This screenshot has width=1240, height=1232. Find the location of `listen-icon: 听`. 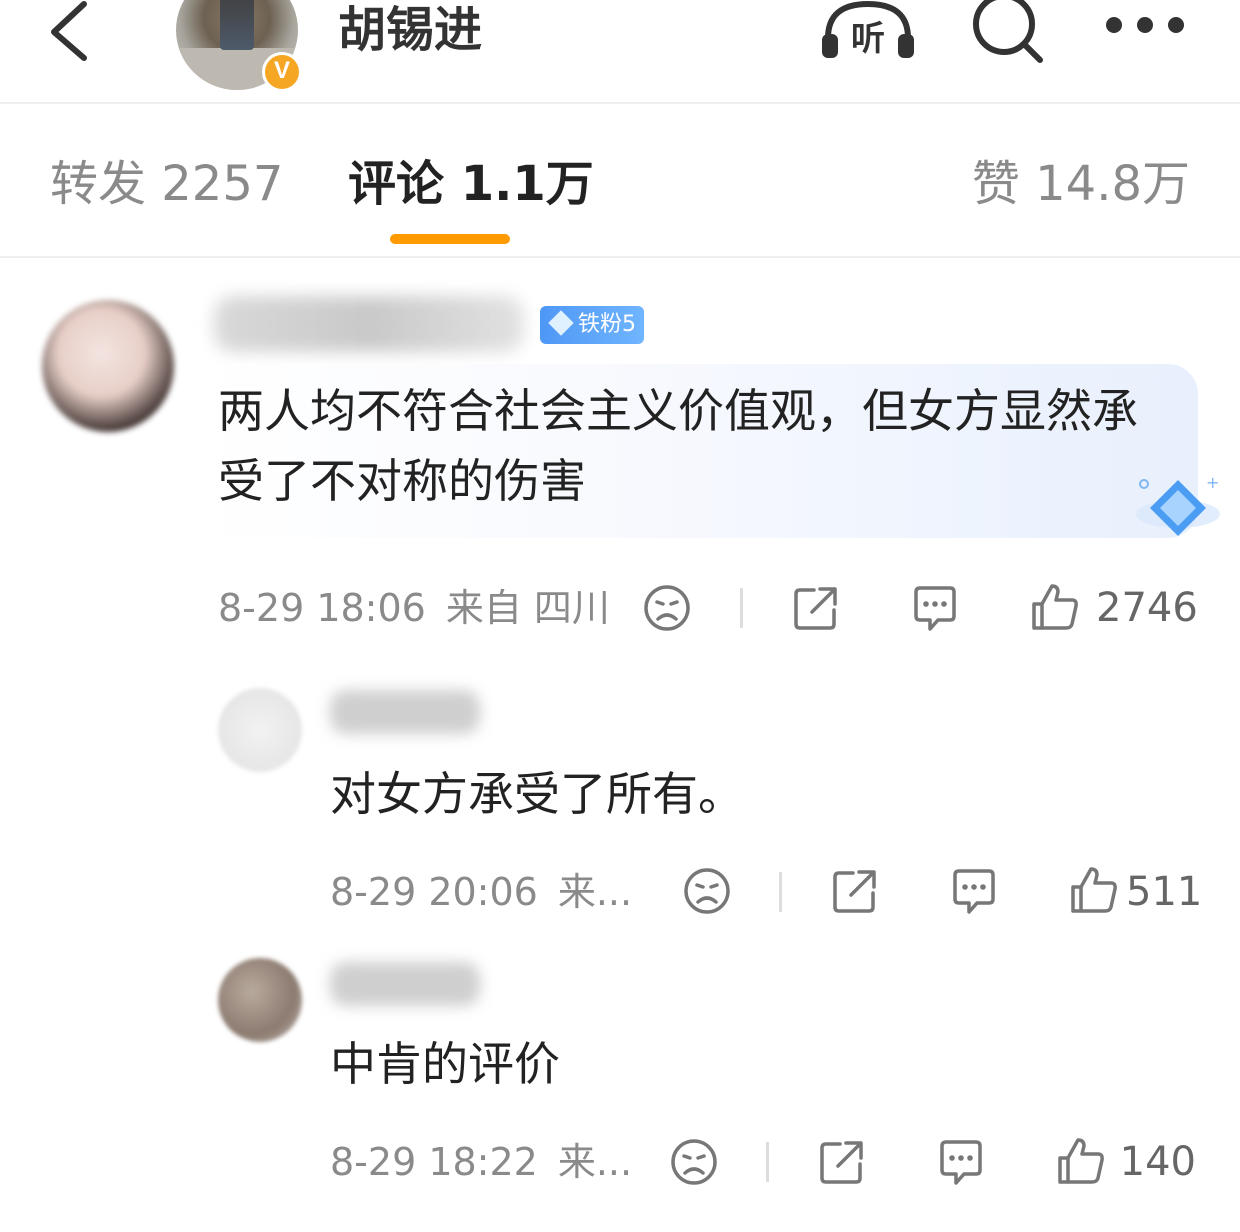

listen-icon: 听 is located at coordinates (868, 32).